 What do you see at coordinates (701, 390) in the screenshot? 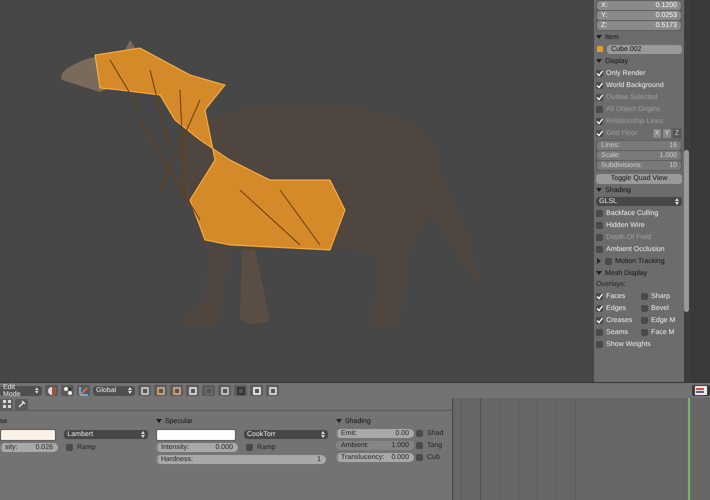
I see `editor-type-icon` at bounding box center [701, 390].